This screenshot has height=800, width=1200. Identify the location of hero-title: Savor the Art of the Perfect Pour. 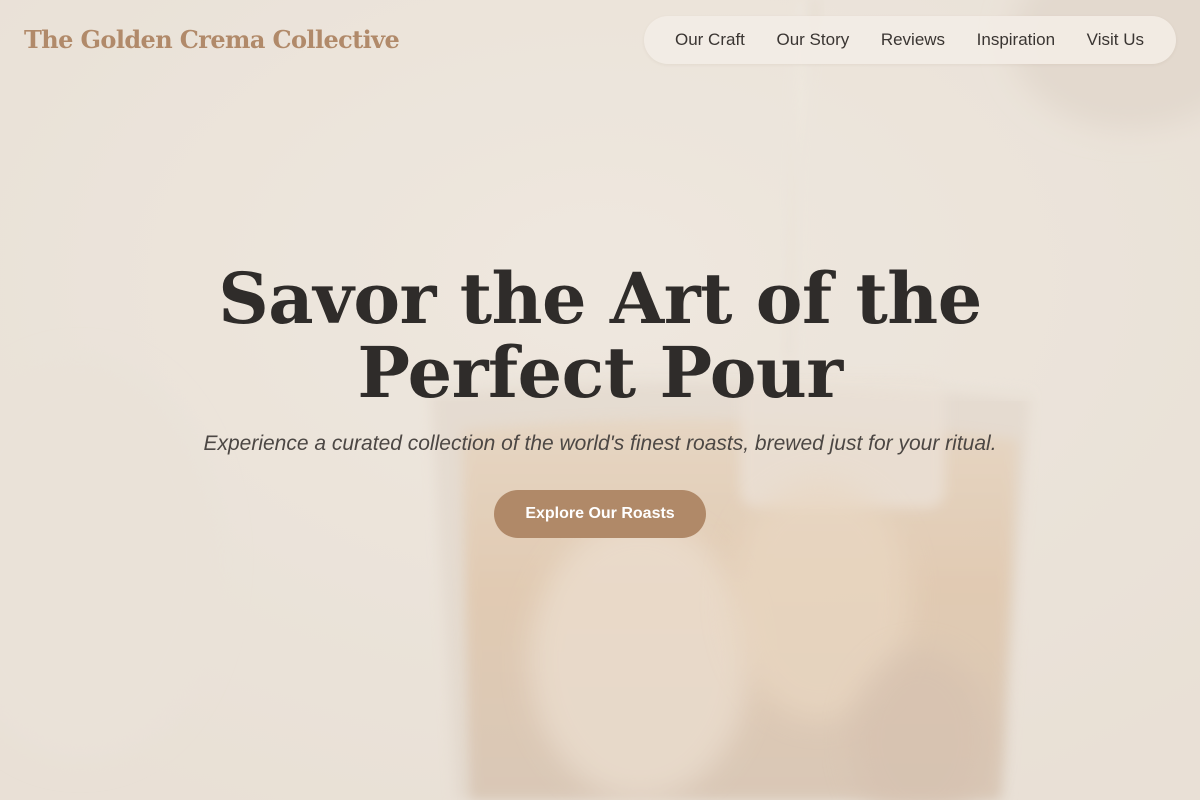
(600, 335).